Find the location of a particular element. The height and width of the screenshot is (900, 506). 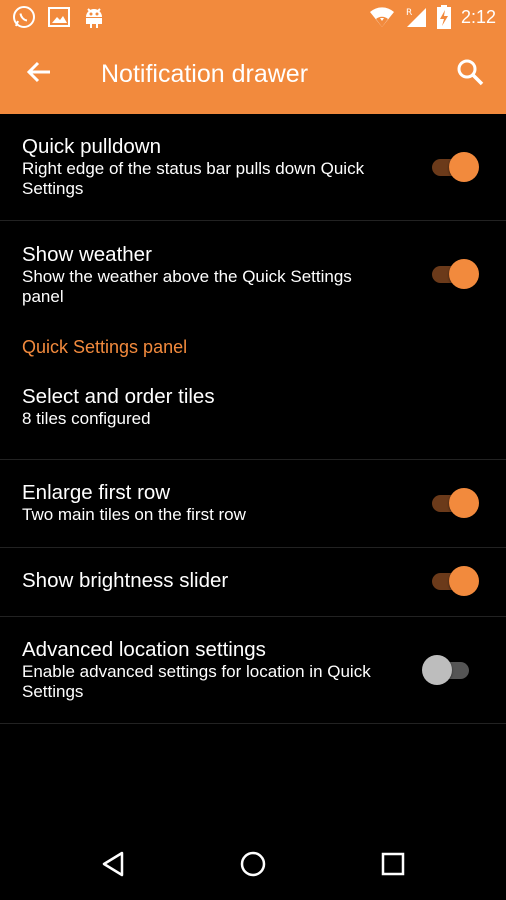

pref-summary: Two main tiles on the first row is located at coordinates (134, 514).